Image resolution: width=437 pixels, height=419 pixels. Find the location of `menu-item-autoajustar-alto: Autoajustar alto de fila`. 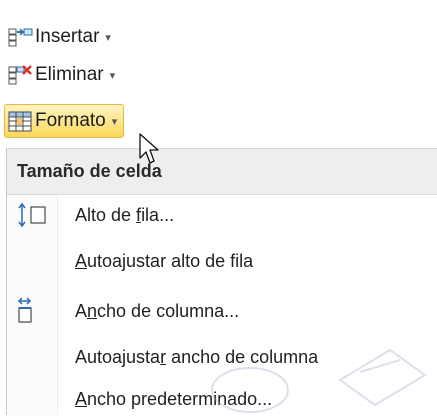

menu-item-autoajustar-alto: Autoajustar alto de fila is located at coordinates (222, 261).